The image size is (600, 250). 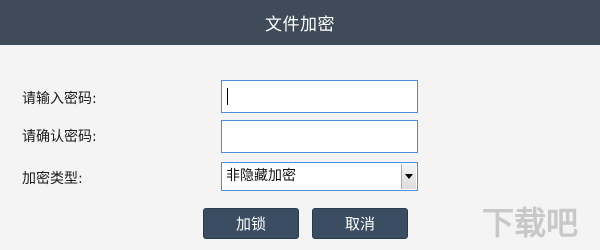 I want to click on window-title: 文件加密, so click(x=300, y=25).